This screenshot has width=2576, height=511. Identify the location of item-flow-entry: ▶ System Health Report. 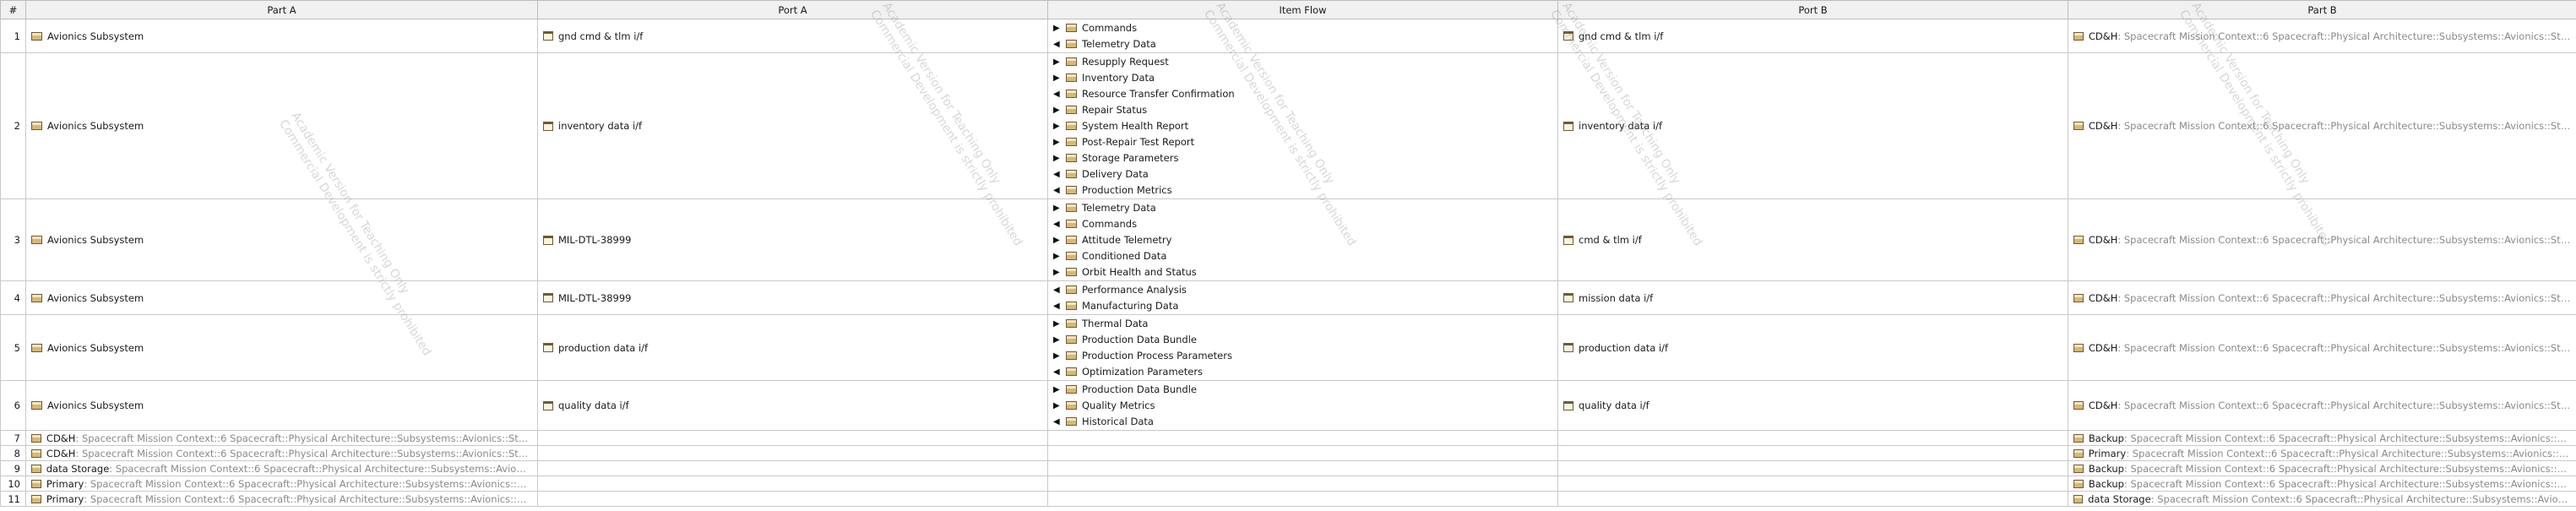
(1302, 126).